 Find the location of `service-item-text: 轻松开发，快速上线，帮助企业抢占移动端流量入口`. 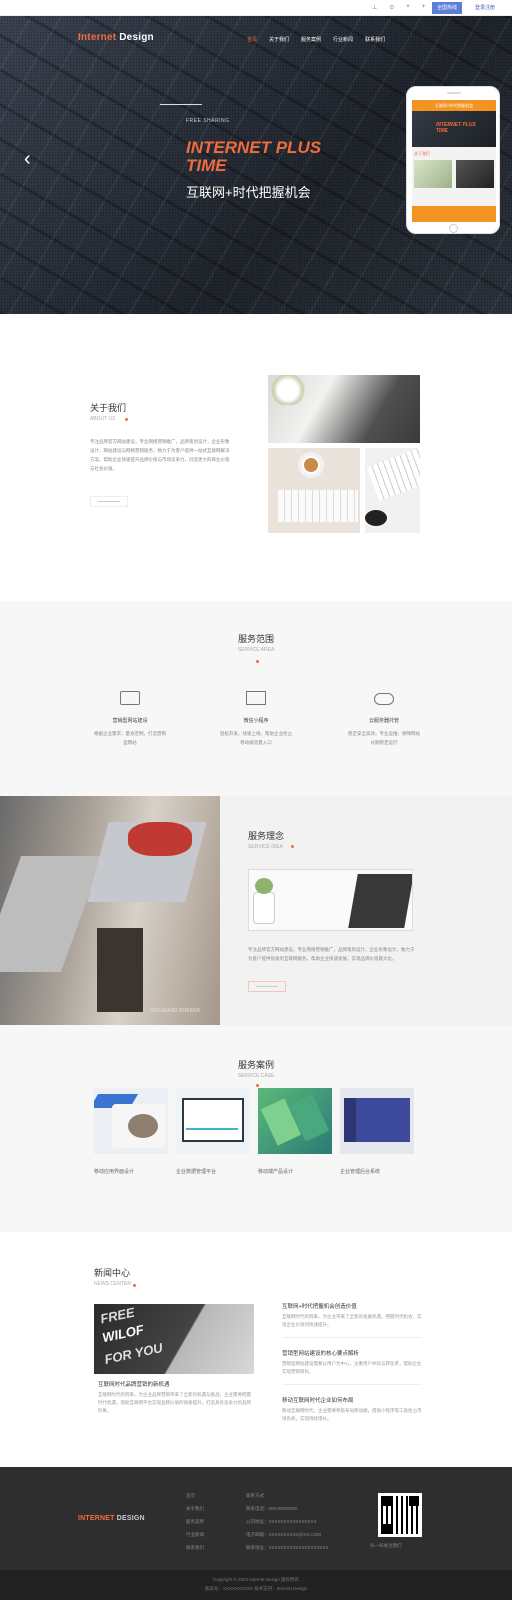

service-item-text: 轻松开发，快速上线，帮助企业抢占移动端流量入口 is located at coordinates (256, 738).